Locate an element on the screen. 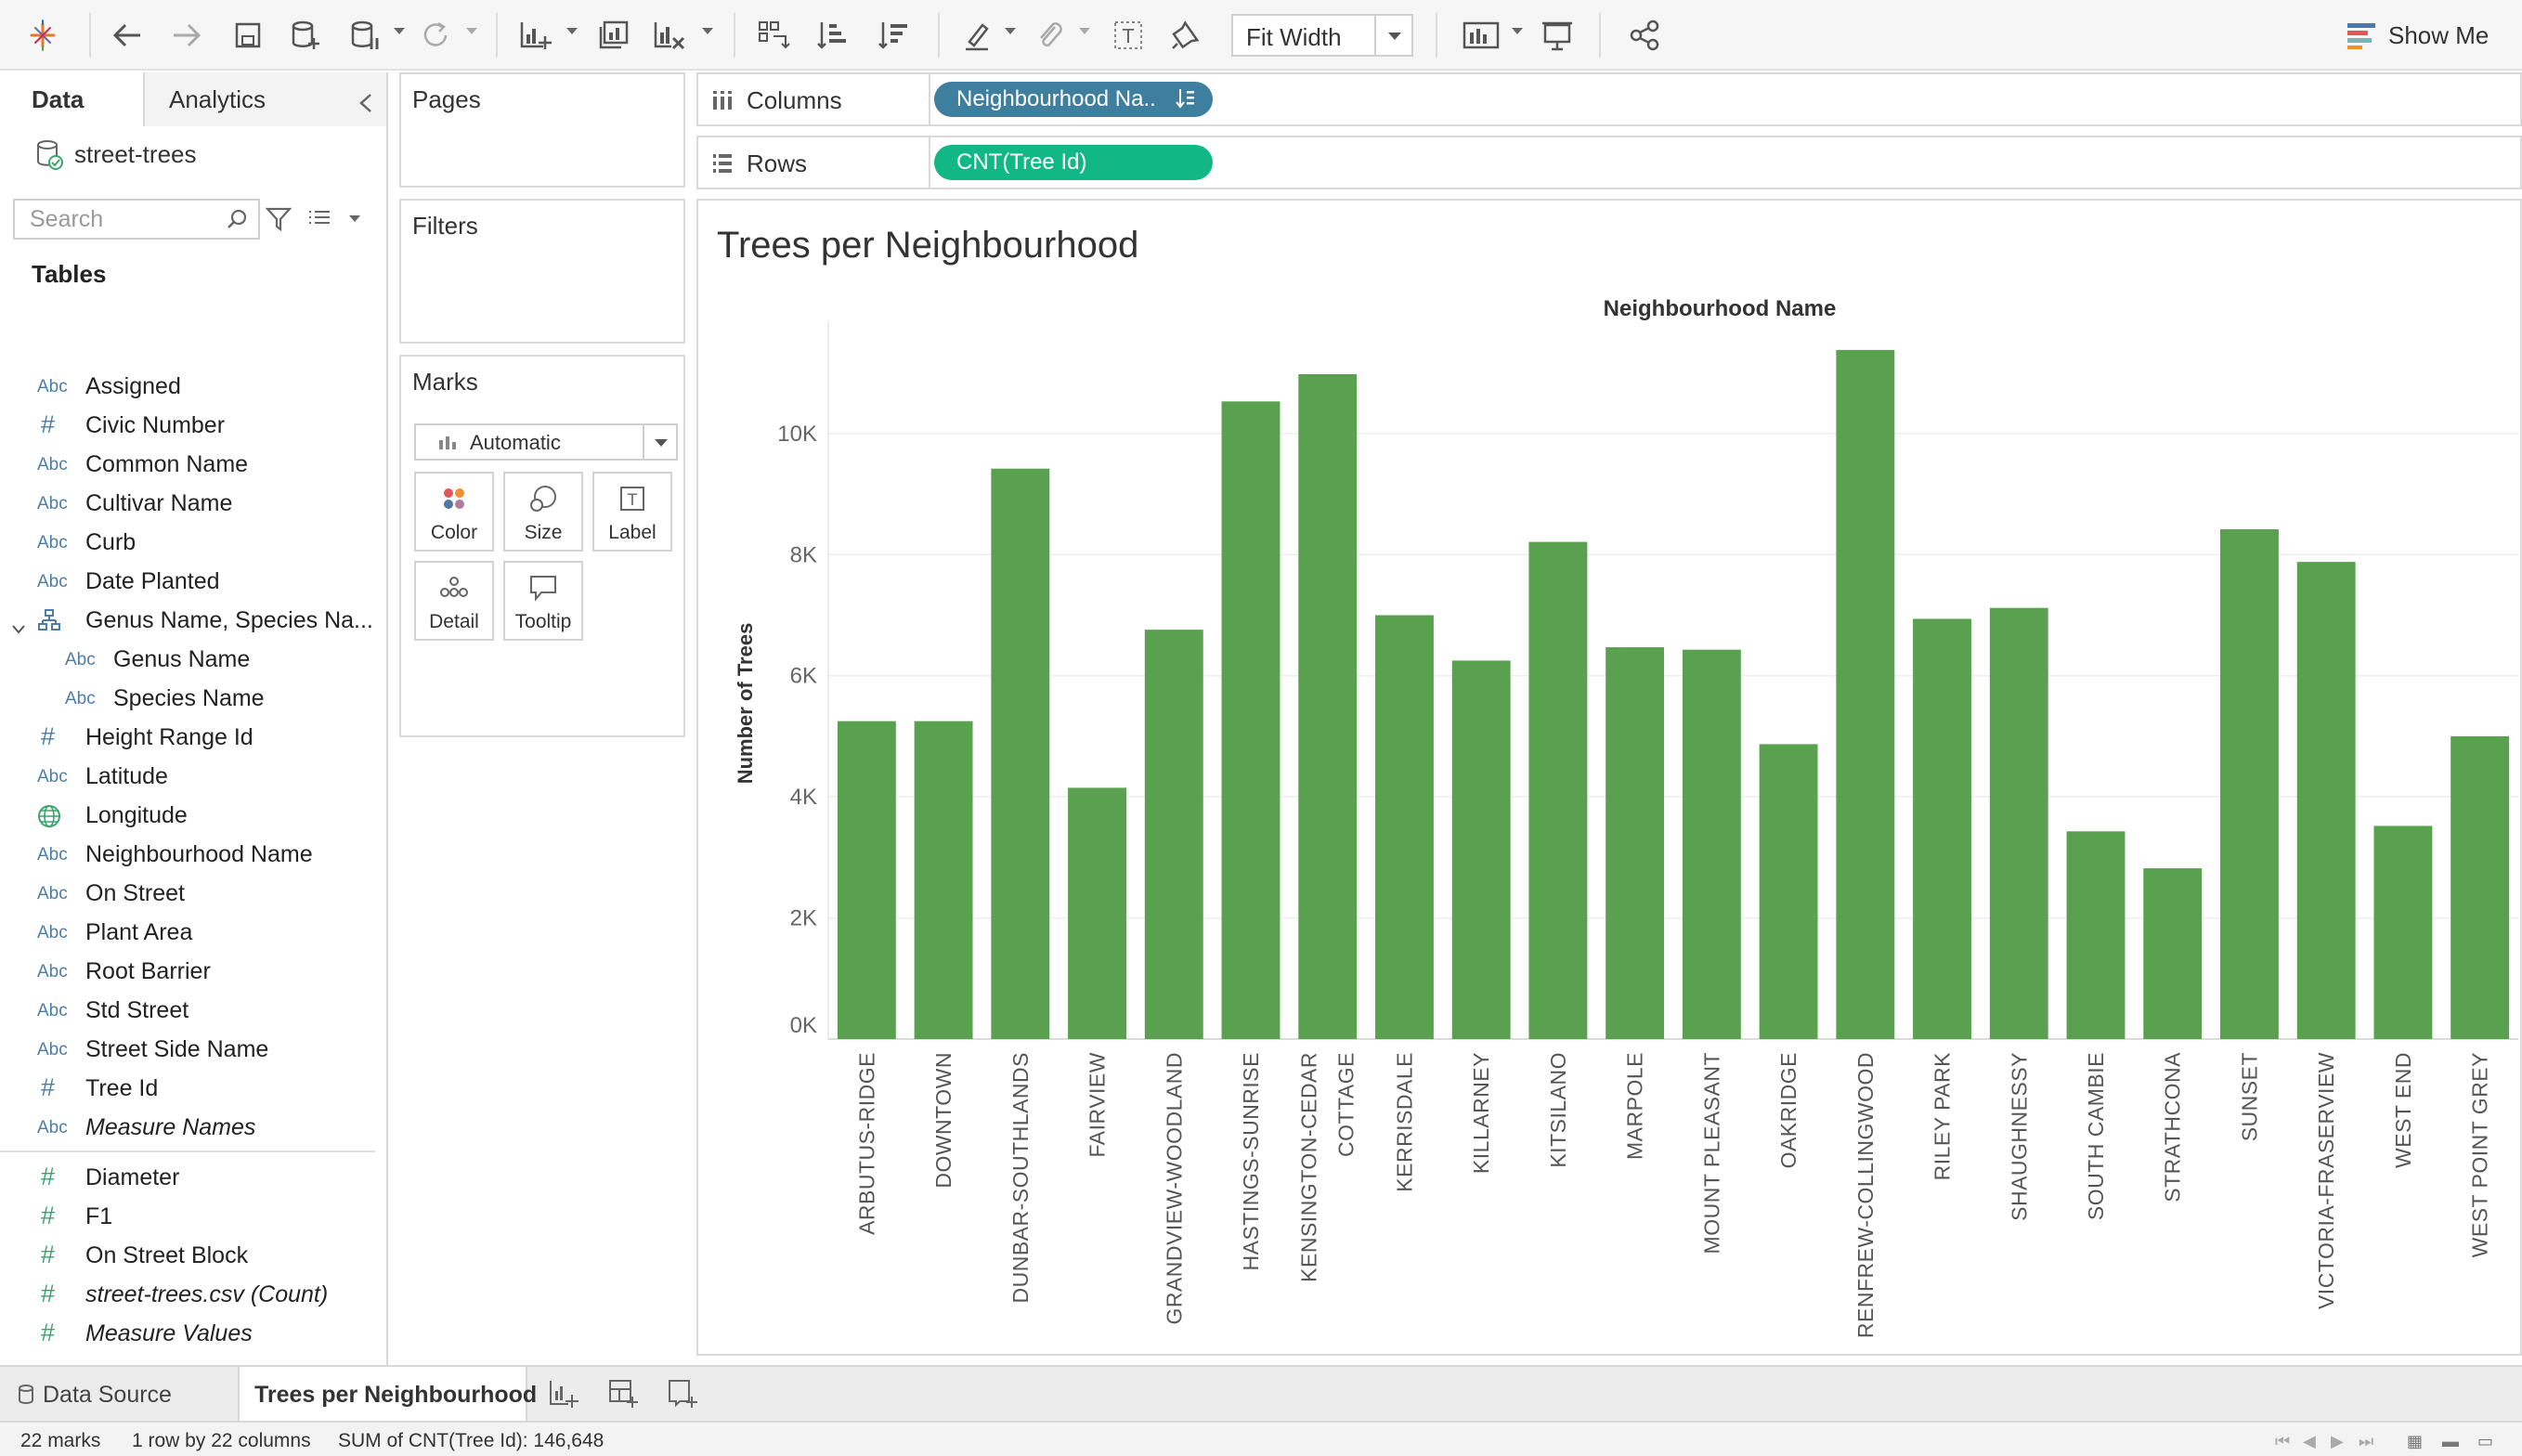 This screenshot has height=1456, width=2522. rows-pill: CNT(Tree Id) is located at coordinates (1073, 162).